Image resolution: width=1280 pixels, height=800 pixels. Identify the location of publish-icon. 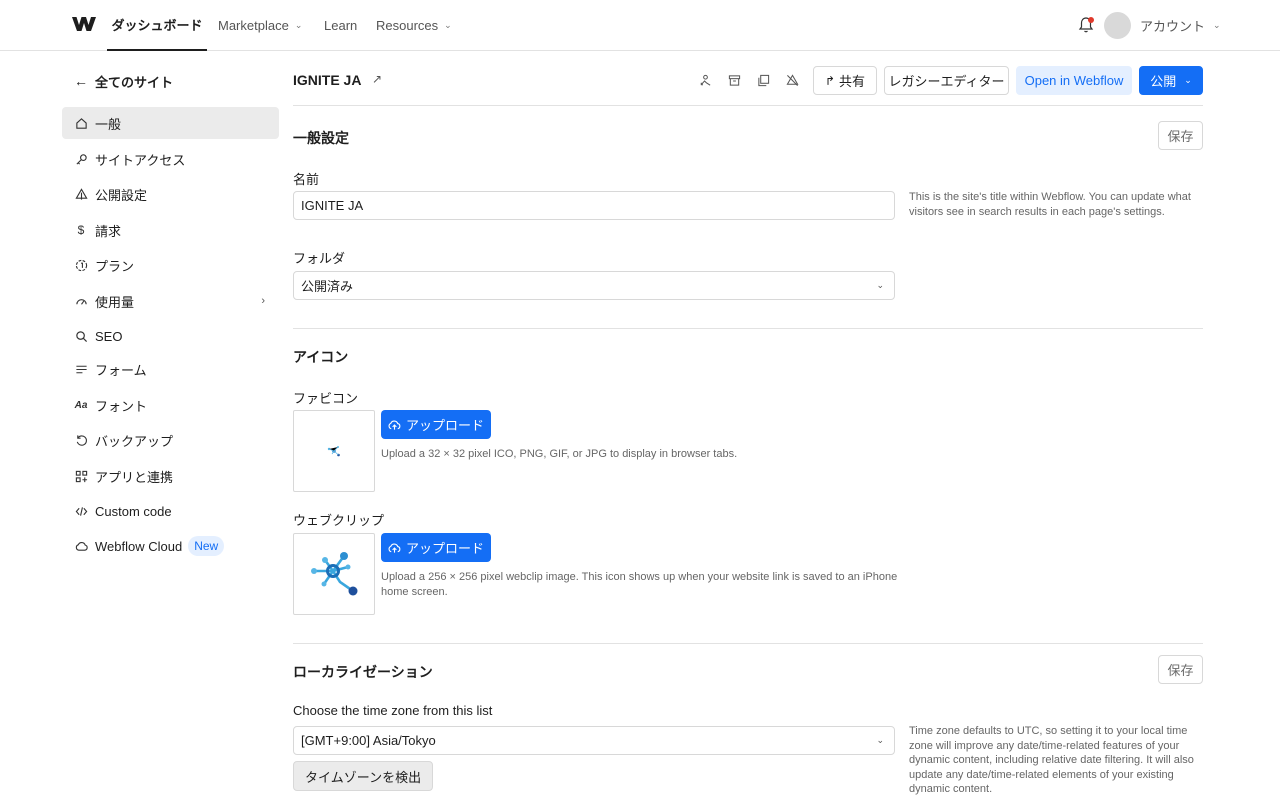
(81, 194).